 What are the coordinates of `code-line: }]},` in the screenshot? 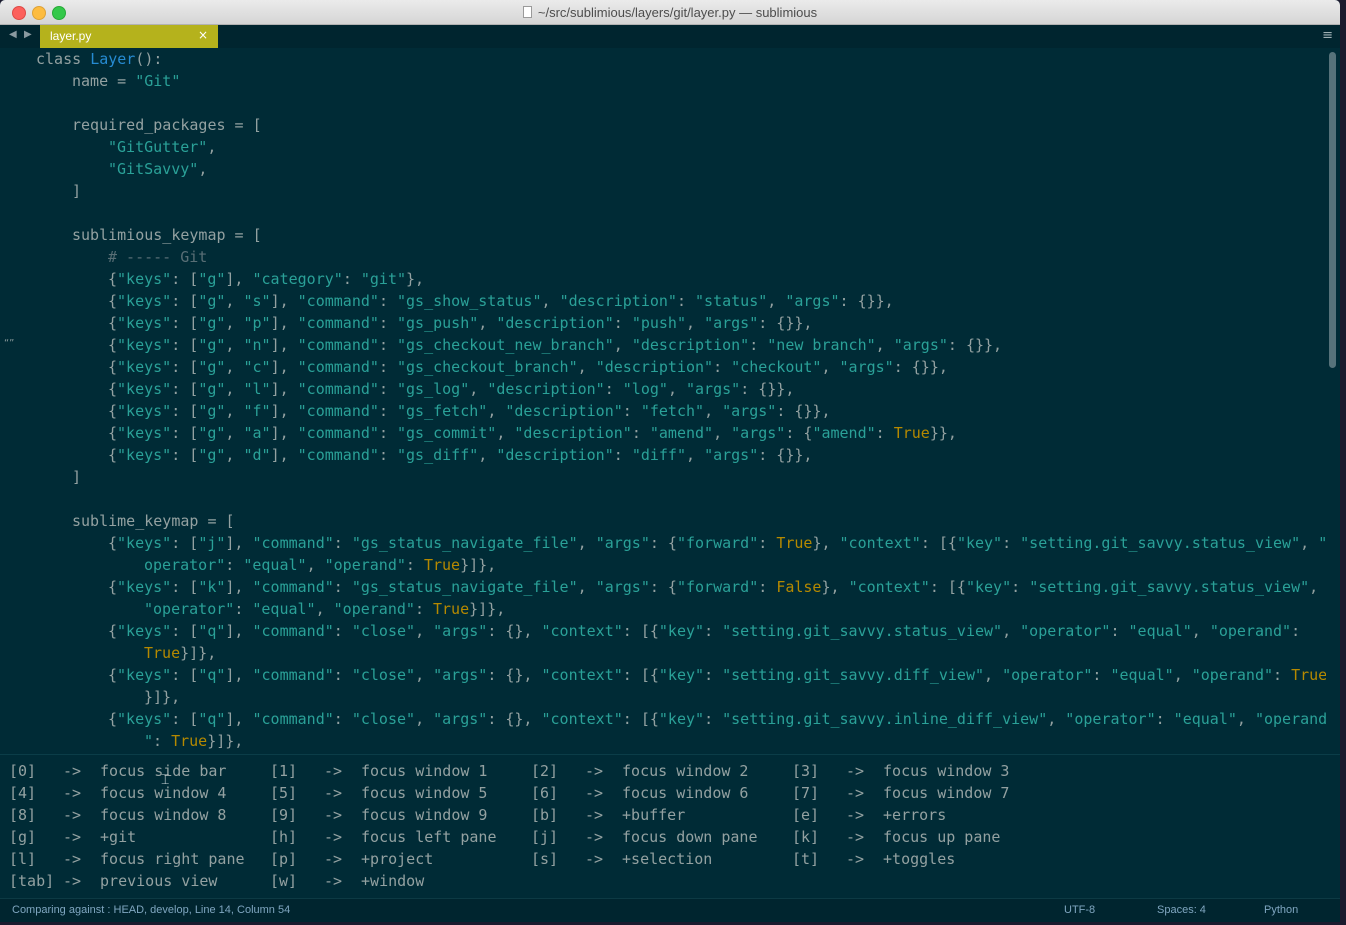 It's located at (663, 697).